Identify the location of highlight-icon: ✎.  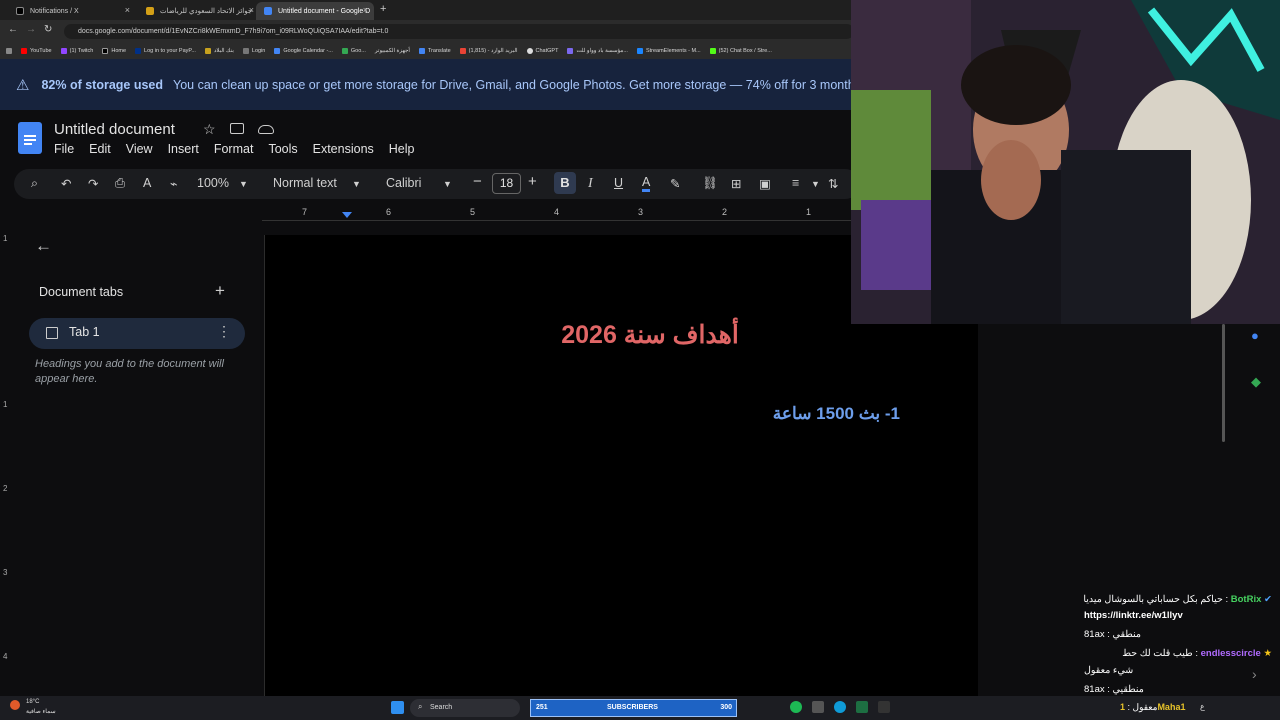
(675, 183).